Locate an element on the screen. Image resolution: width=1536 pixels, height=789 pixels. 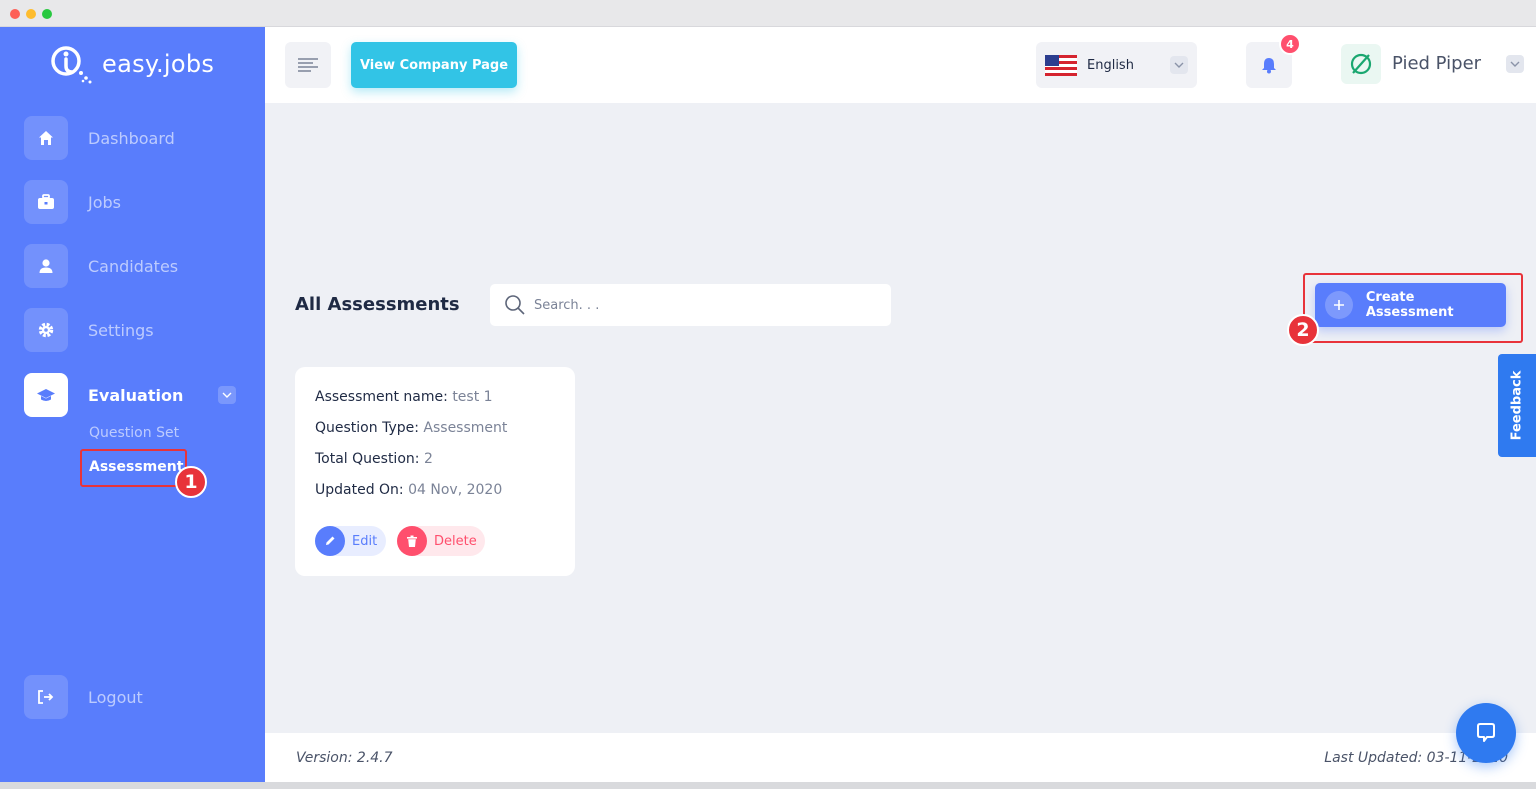
user-icon is located at coordinates (46, 266).